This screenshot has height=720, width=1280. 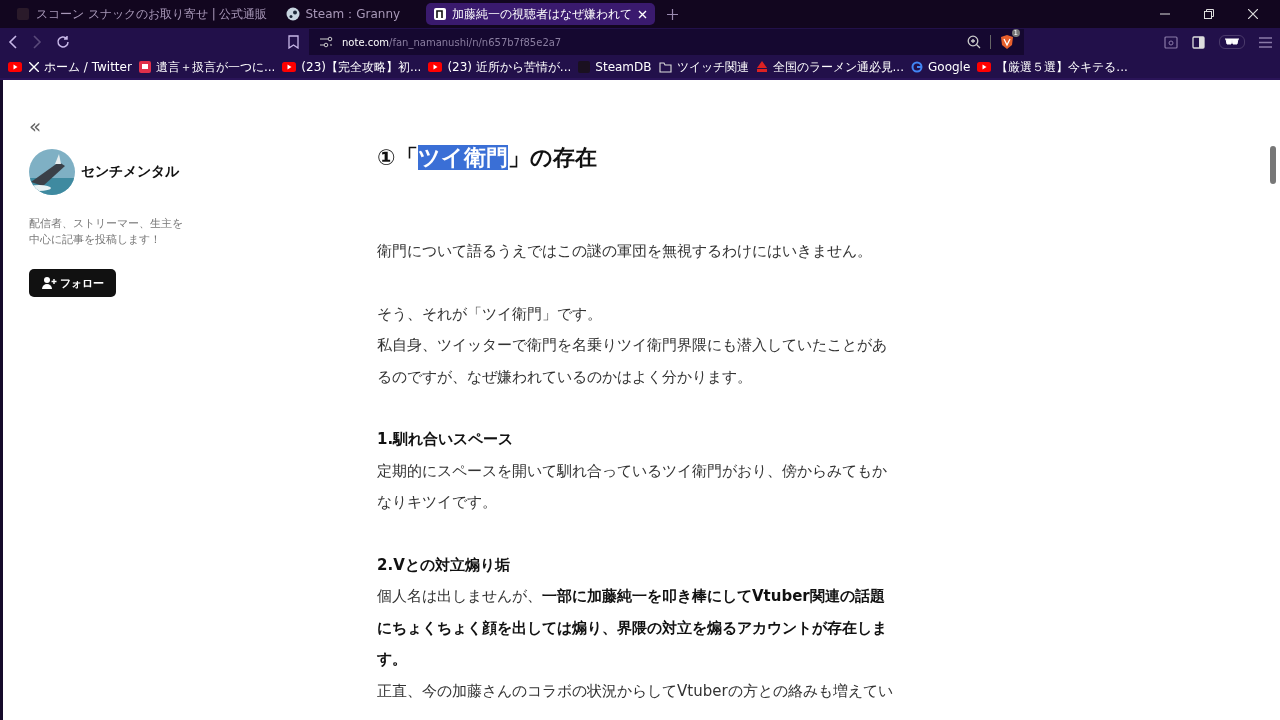 I want to click on author-bio: 配信者、ストリーマー、生主を中心に記事を投稿します！, so click(x=106, y=232).